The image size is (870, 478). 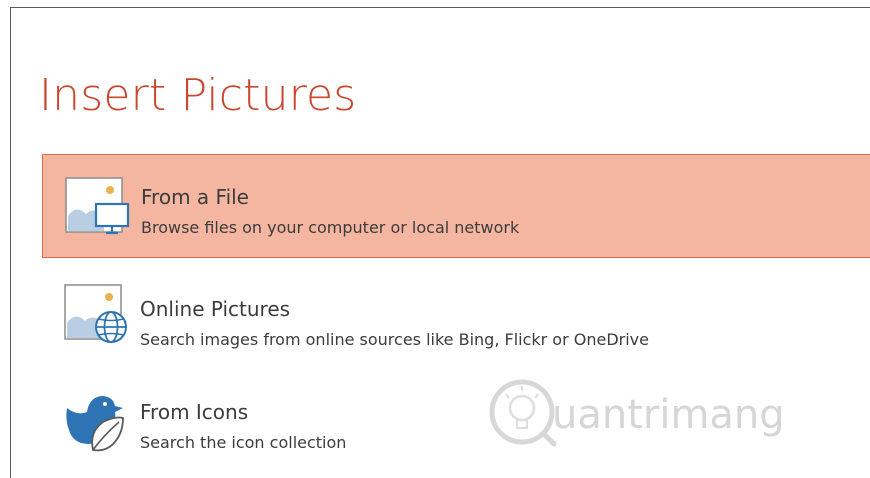 I want to click on option-label: From a File, so click(x=195, y=197).